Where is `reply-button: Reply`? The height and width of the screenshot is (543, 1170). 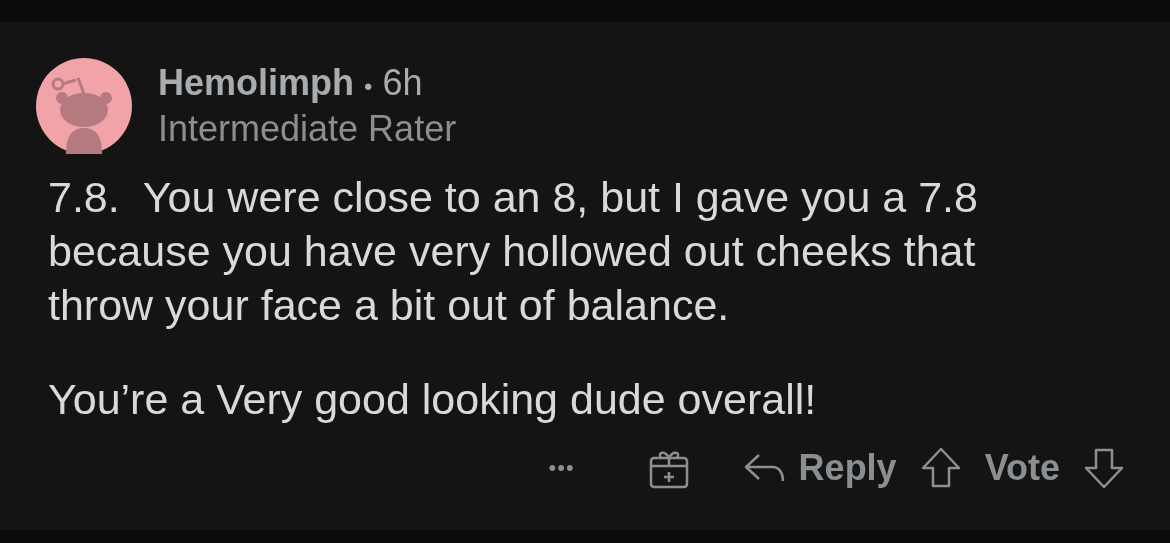
reply-button: Reply is located at coordinates (819, 468).